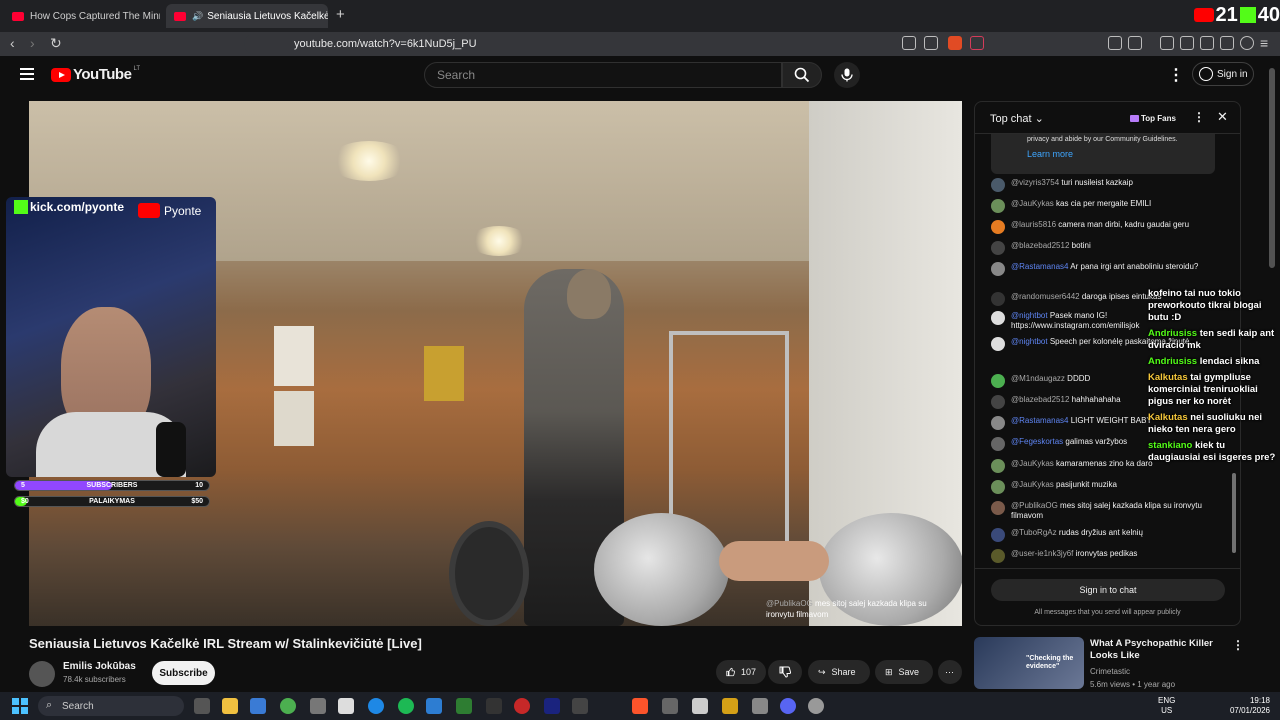 Image resolution: width=1280 pixels, height=720 pixels. Describe the element at coordinates (1155, 650) in the screenshot. I see `recommended-title: What A Psychopathic Killer Looks Like` at that location.